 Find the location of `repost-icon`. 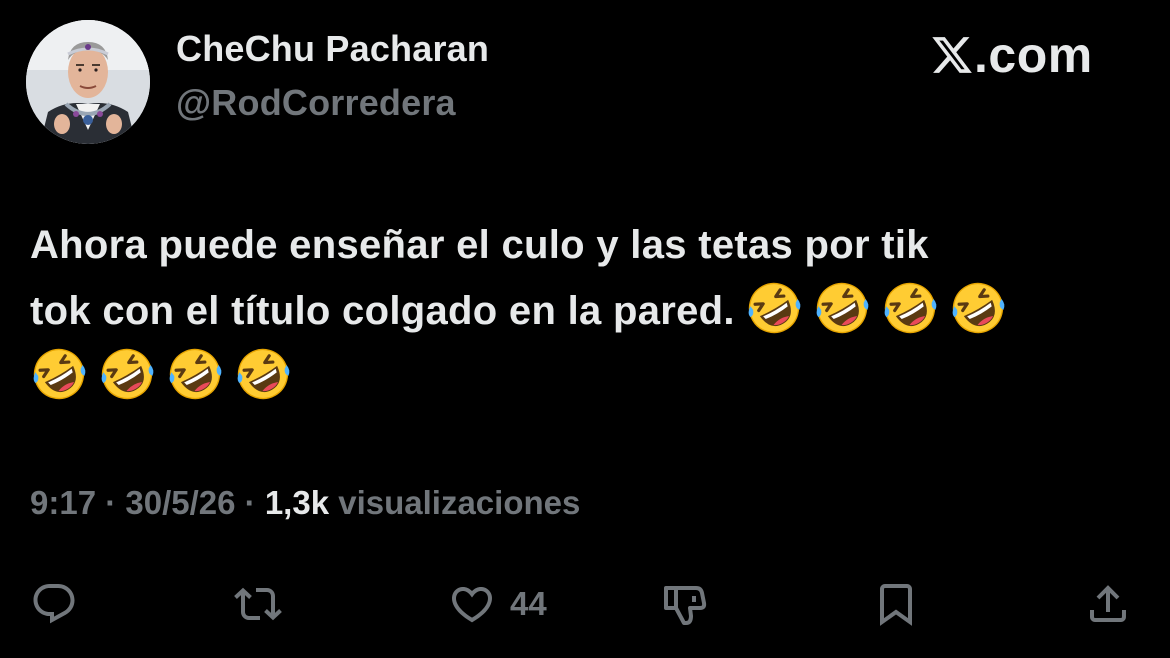

repost-icon is located at coordinates (258, 604).